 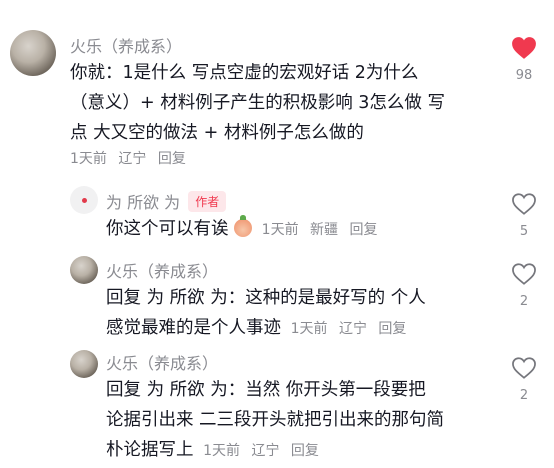 I want to click on reply-line: 回复 为 所欲 为：这种的是最好写的 个人, so click(x=266, y=298).